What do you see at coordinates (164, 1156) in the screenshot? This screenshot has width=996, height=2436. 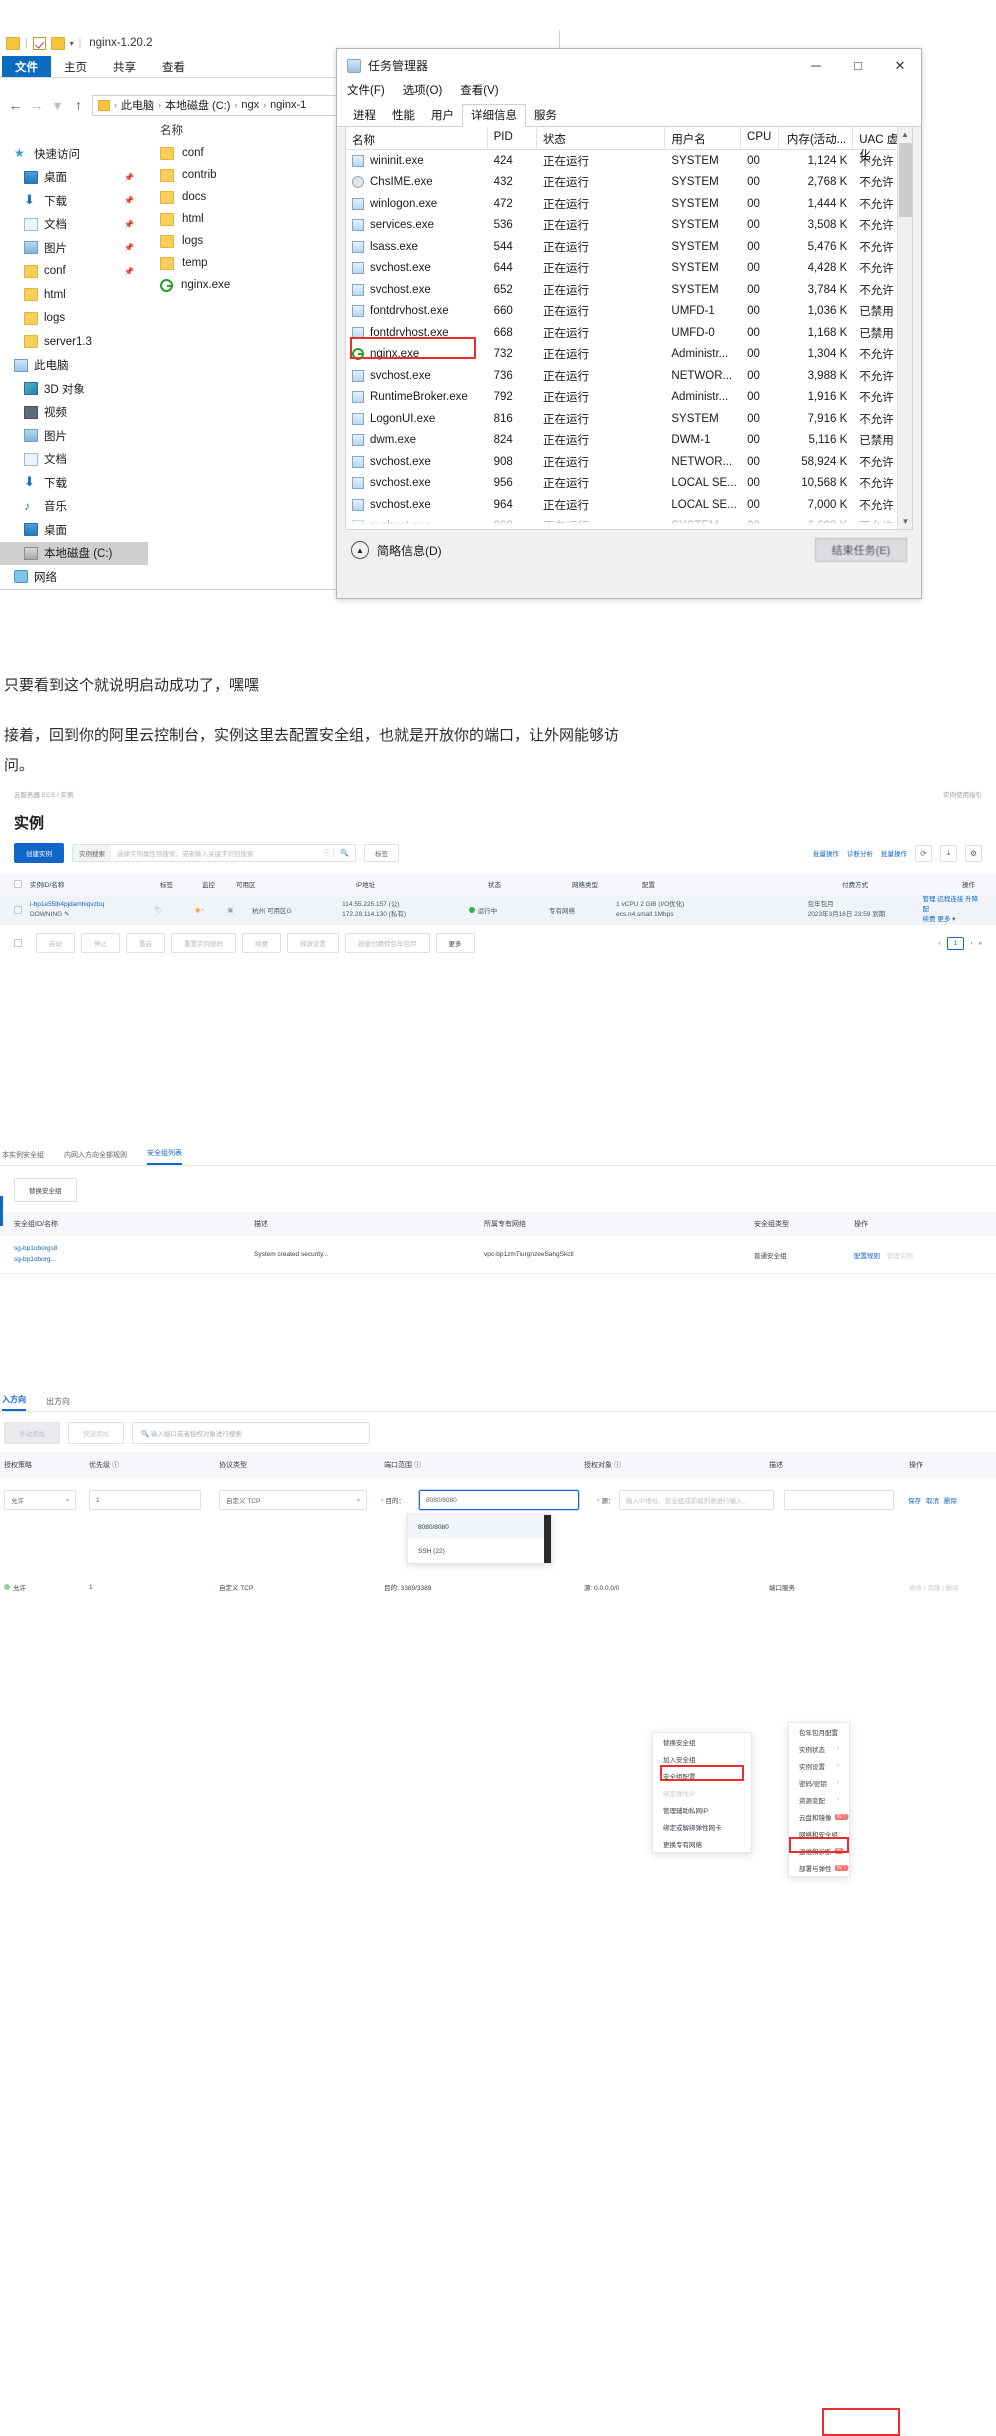 I see `tab-security-group-list: 安全组列表` at bounding box center [164, 1156].